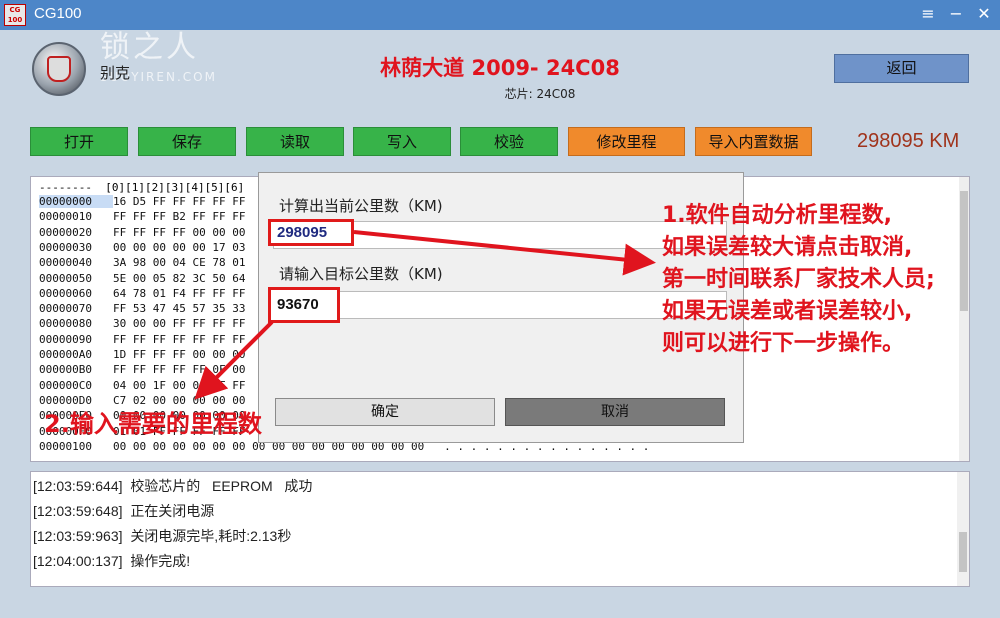  I want to click on log-line: [12:03:59:963] 关闭电源完毕,耗时:2.13秒, so click(162, 536).